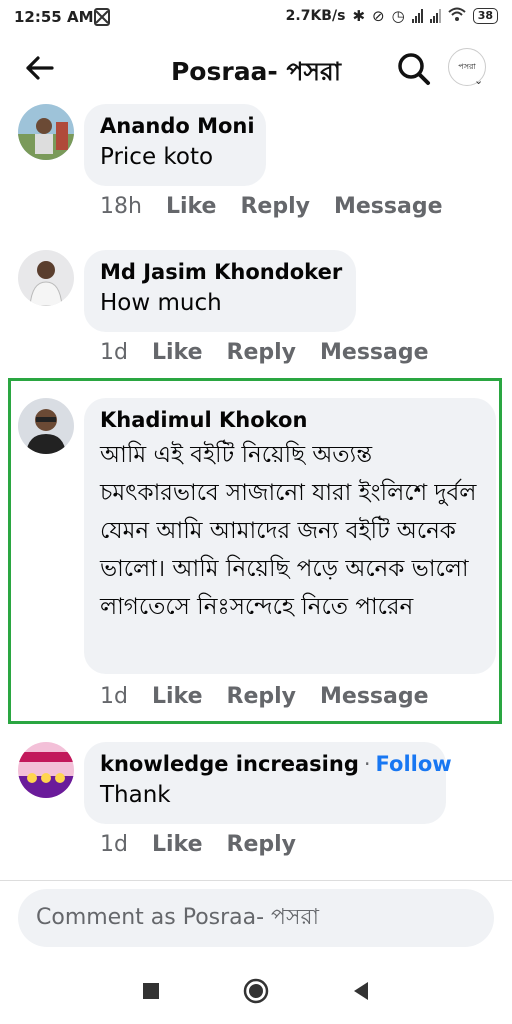  I want to click on comment-bubble: Anando Moni Price koto, so click(175, 145).